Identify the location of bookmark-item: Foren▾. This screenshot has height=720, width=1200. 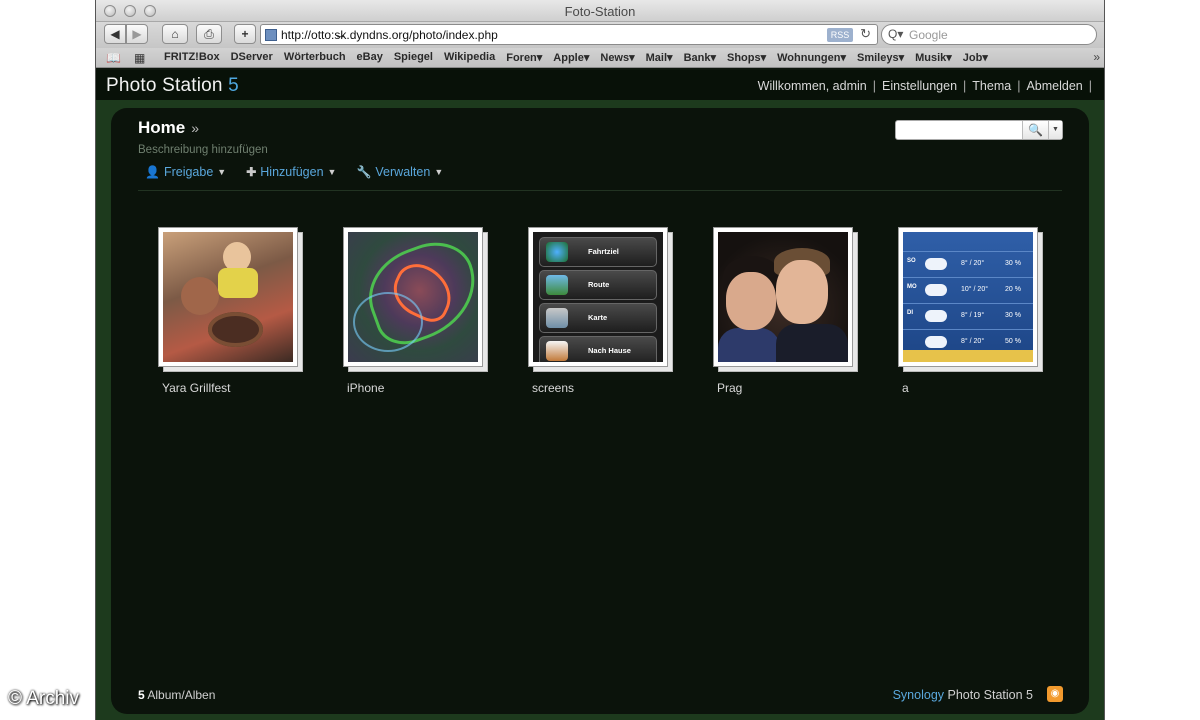
(524, 57).